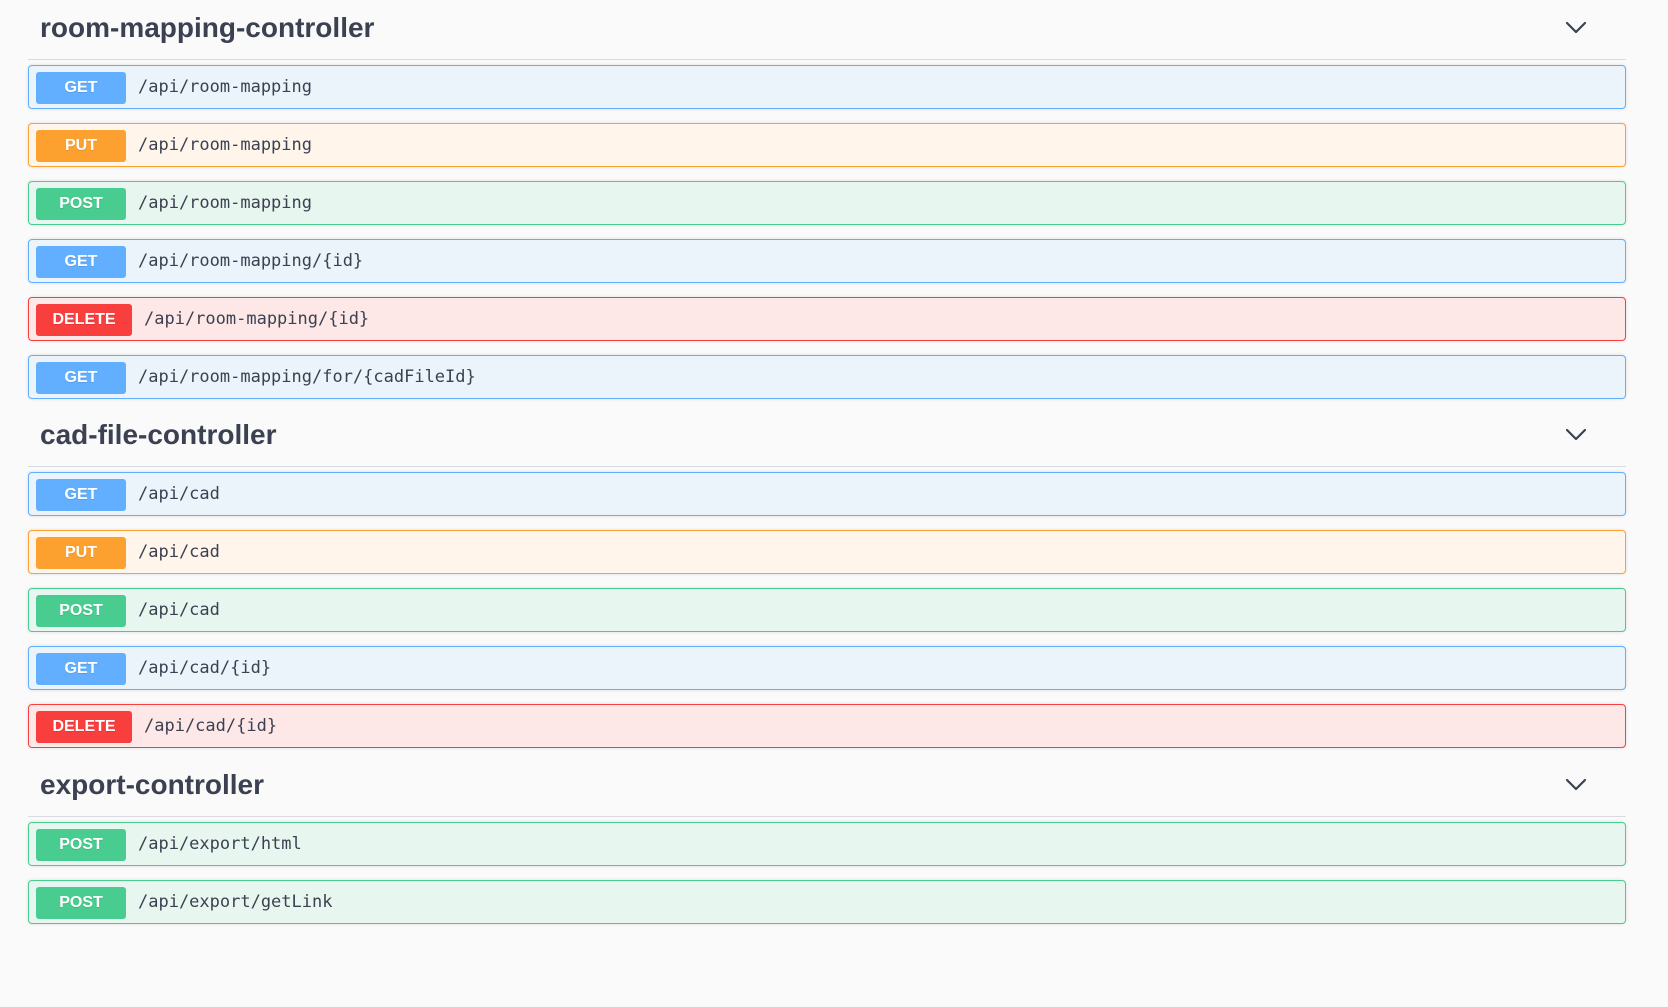  What do you see at coordinates (827, 726) in the screenshot?
I see `operation-row: DELETE /api/cad/{id}` at bounding box center [827, 726].